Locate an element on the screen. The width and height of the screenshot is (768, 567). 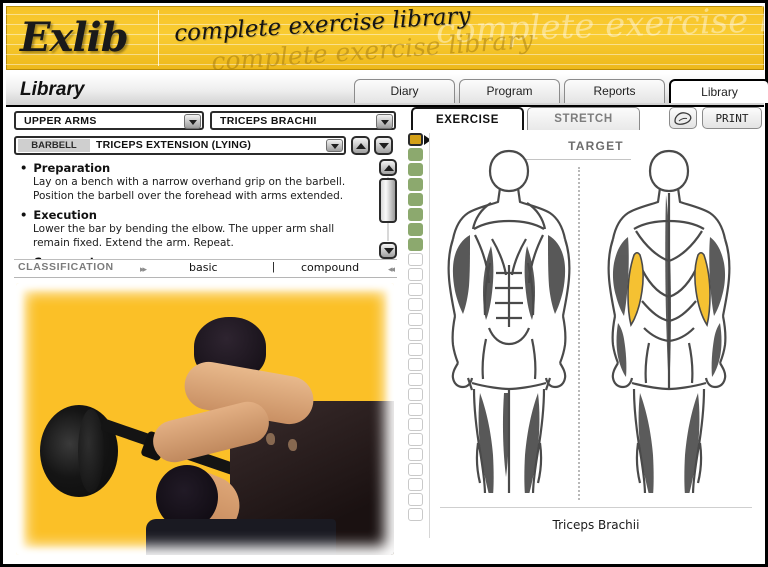
muscle-icon-button is located at coordinates (683, 118).